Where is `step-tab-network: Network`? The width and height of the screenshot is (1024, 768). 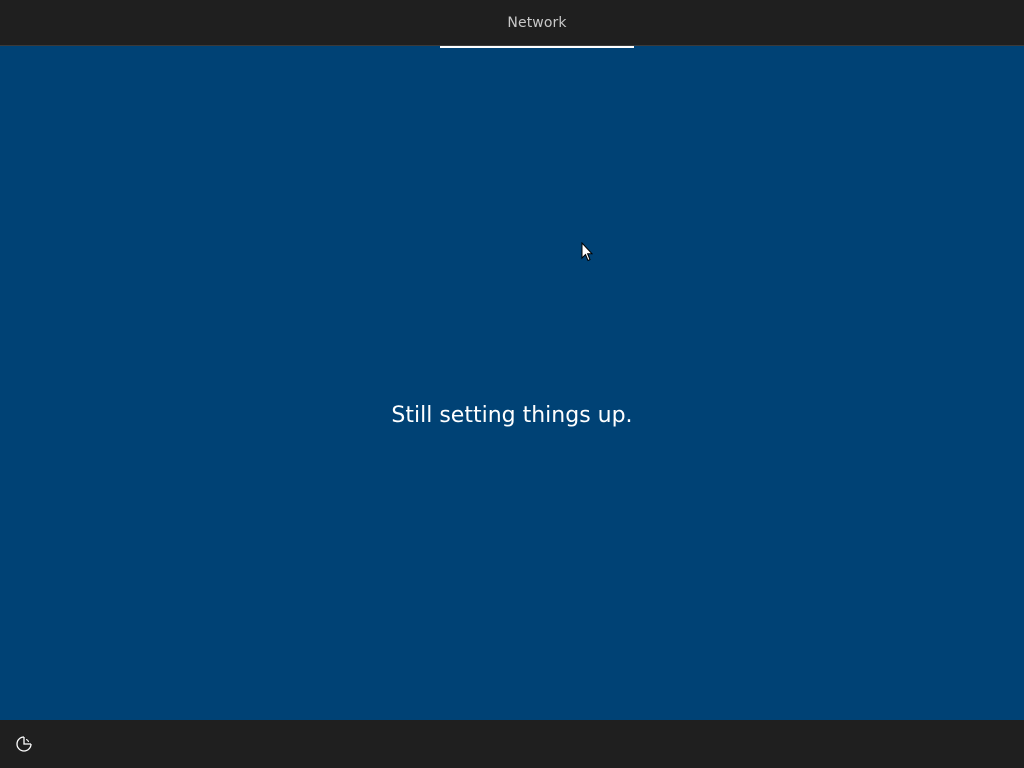 step-tab-network: Network is located at coordinates (537, 24).